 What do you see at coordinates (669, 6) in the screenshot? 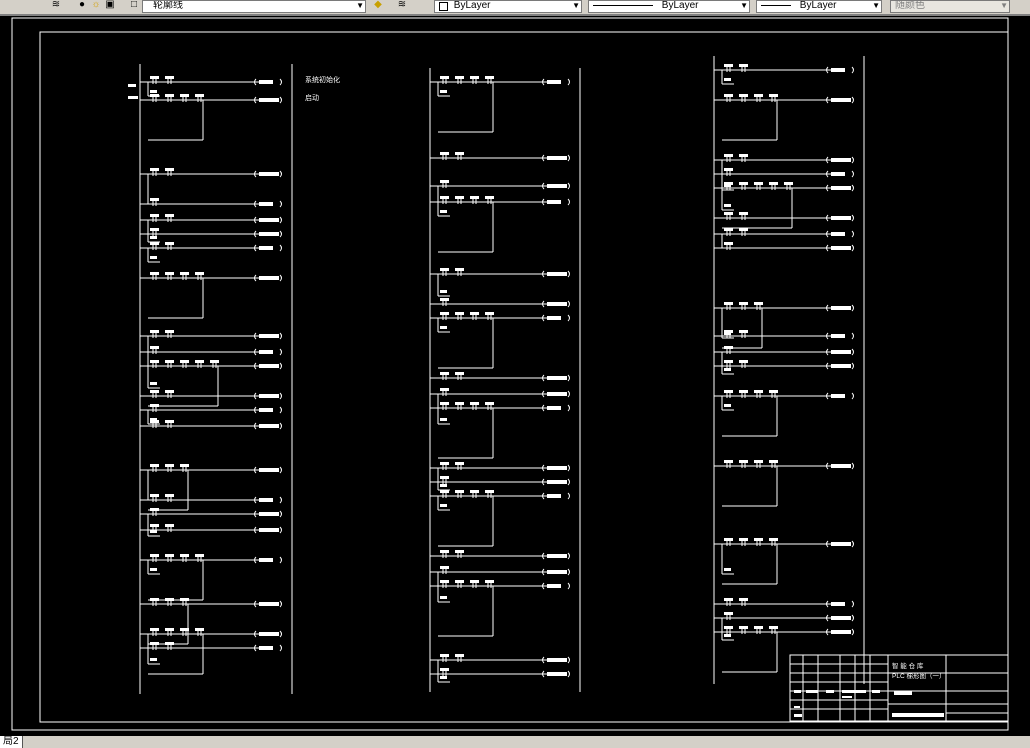
I see `linetype-select: ByLayer ▼` at bounding box center [669, 6].